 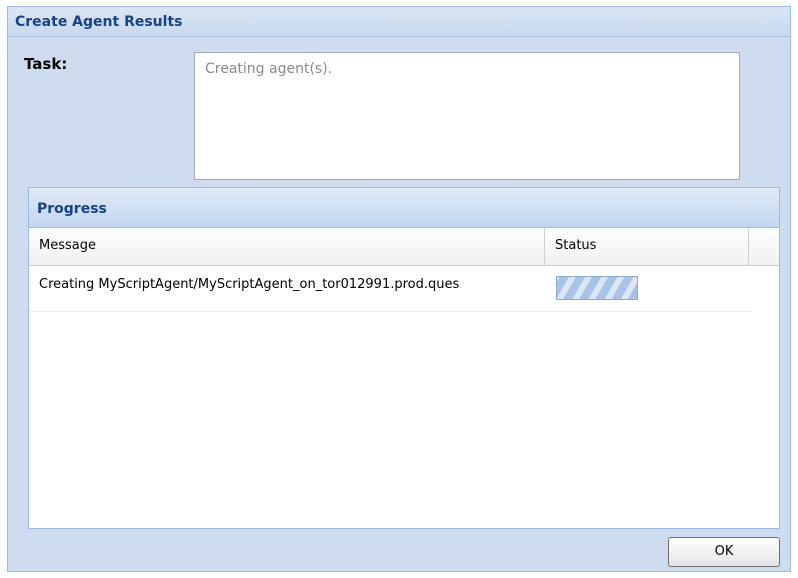 What do you see at coordinates (399, 550) in the screenshot?
I see `dialog-footer: OK` at bounding box center [399, 550].